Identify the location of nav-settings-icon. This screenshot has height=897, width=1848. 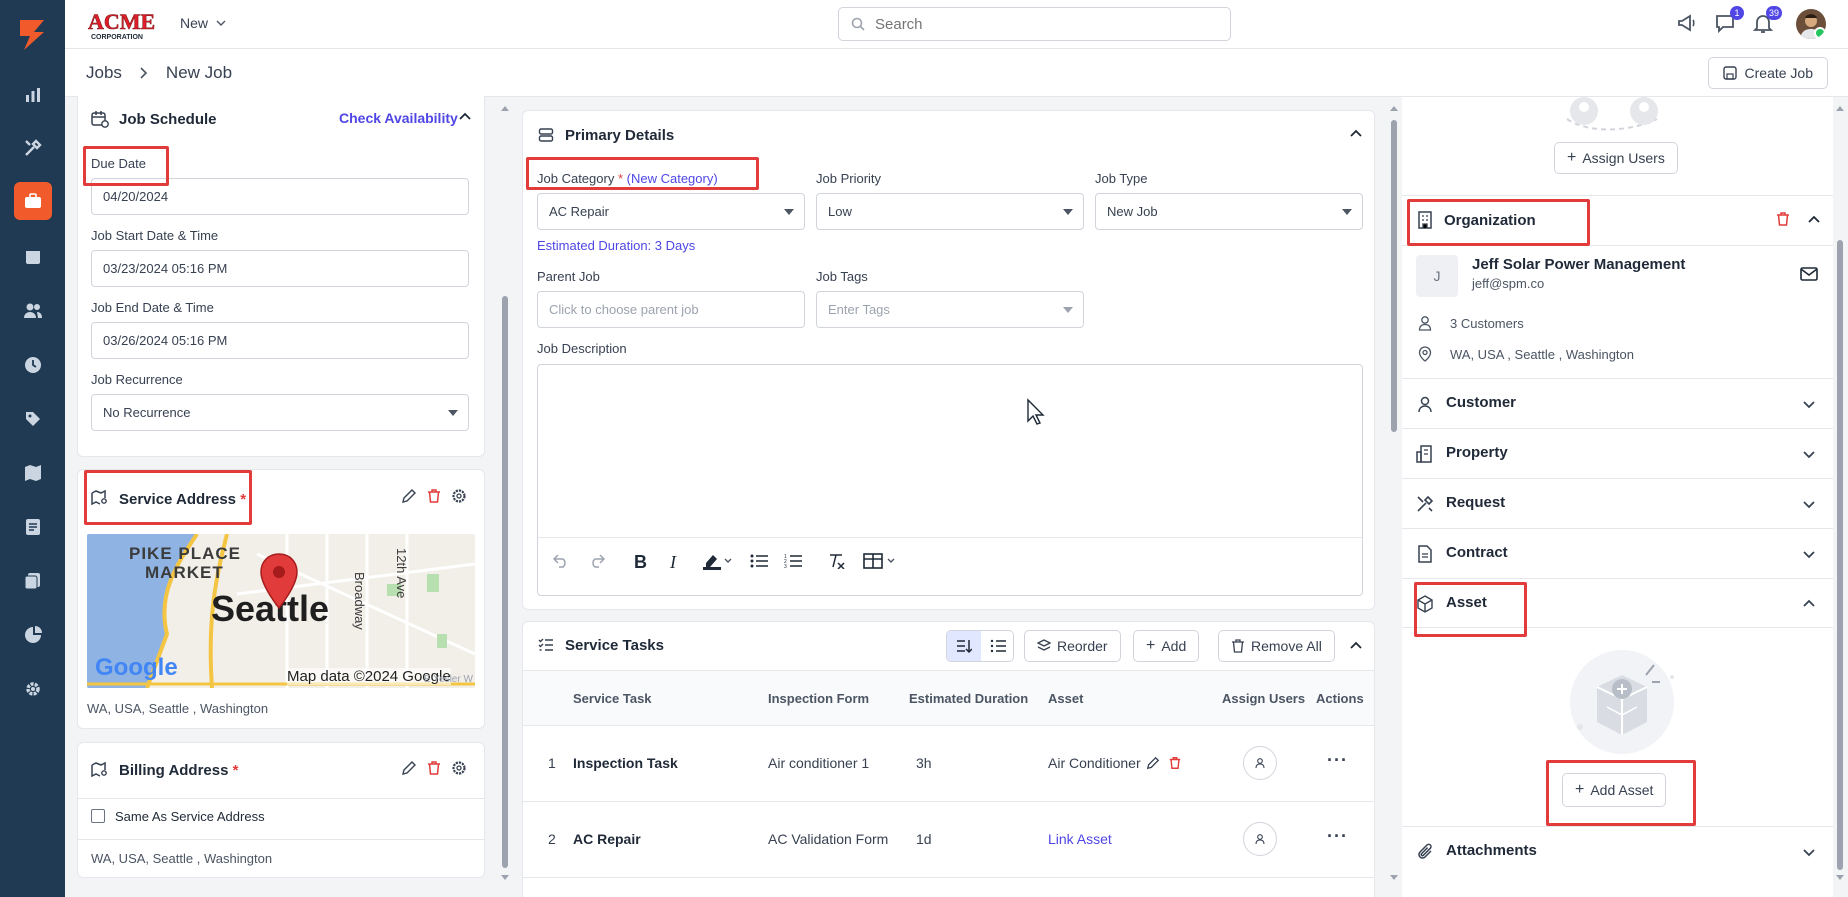
(33, 689).